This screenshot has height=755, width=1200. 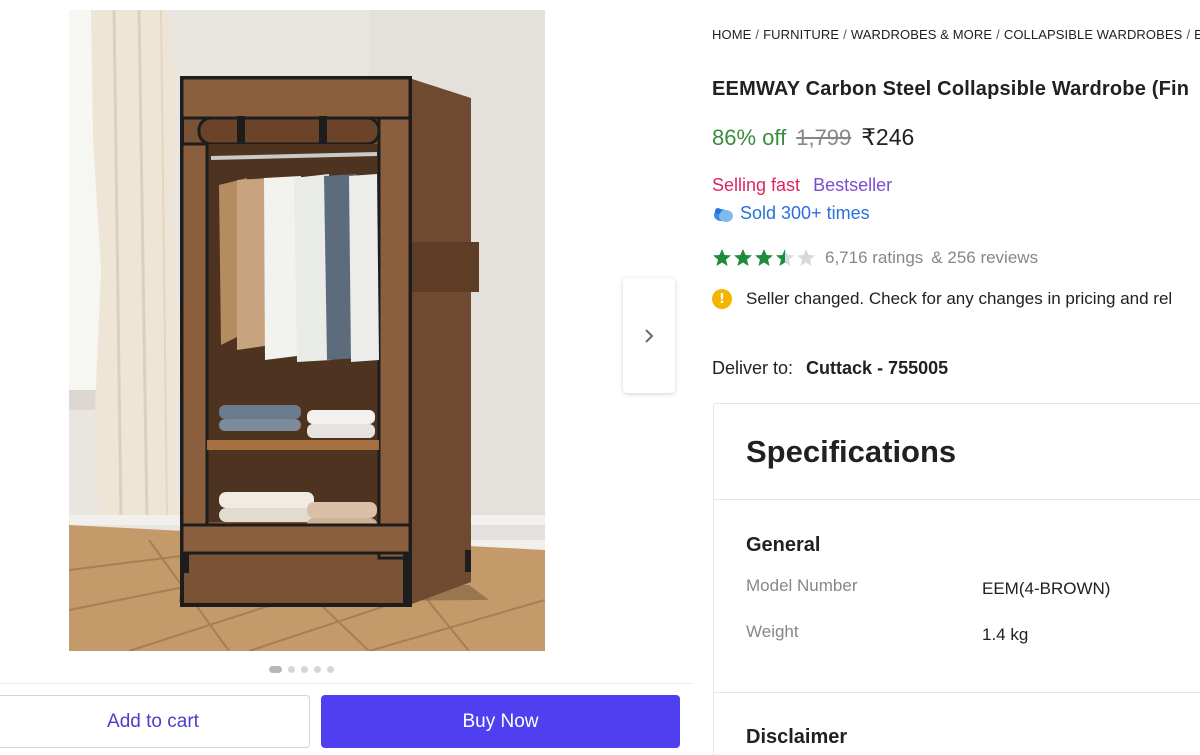 What do you see at coordinates (801, 34) in the screenshot?
I see `breadcrumb-furniture: FURNITURE` at bounding box center [801, 34].